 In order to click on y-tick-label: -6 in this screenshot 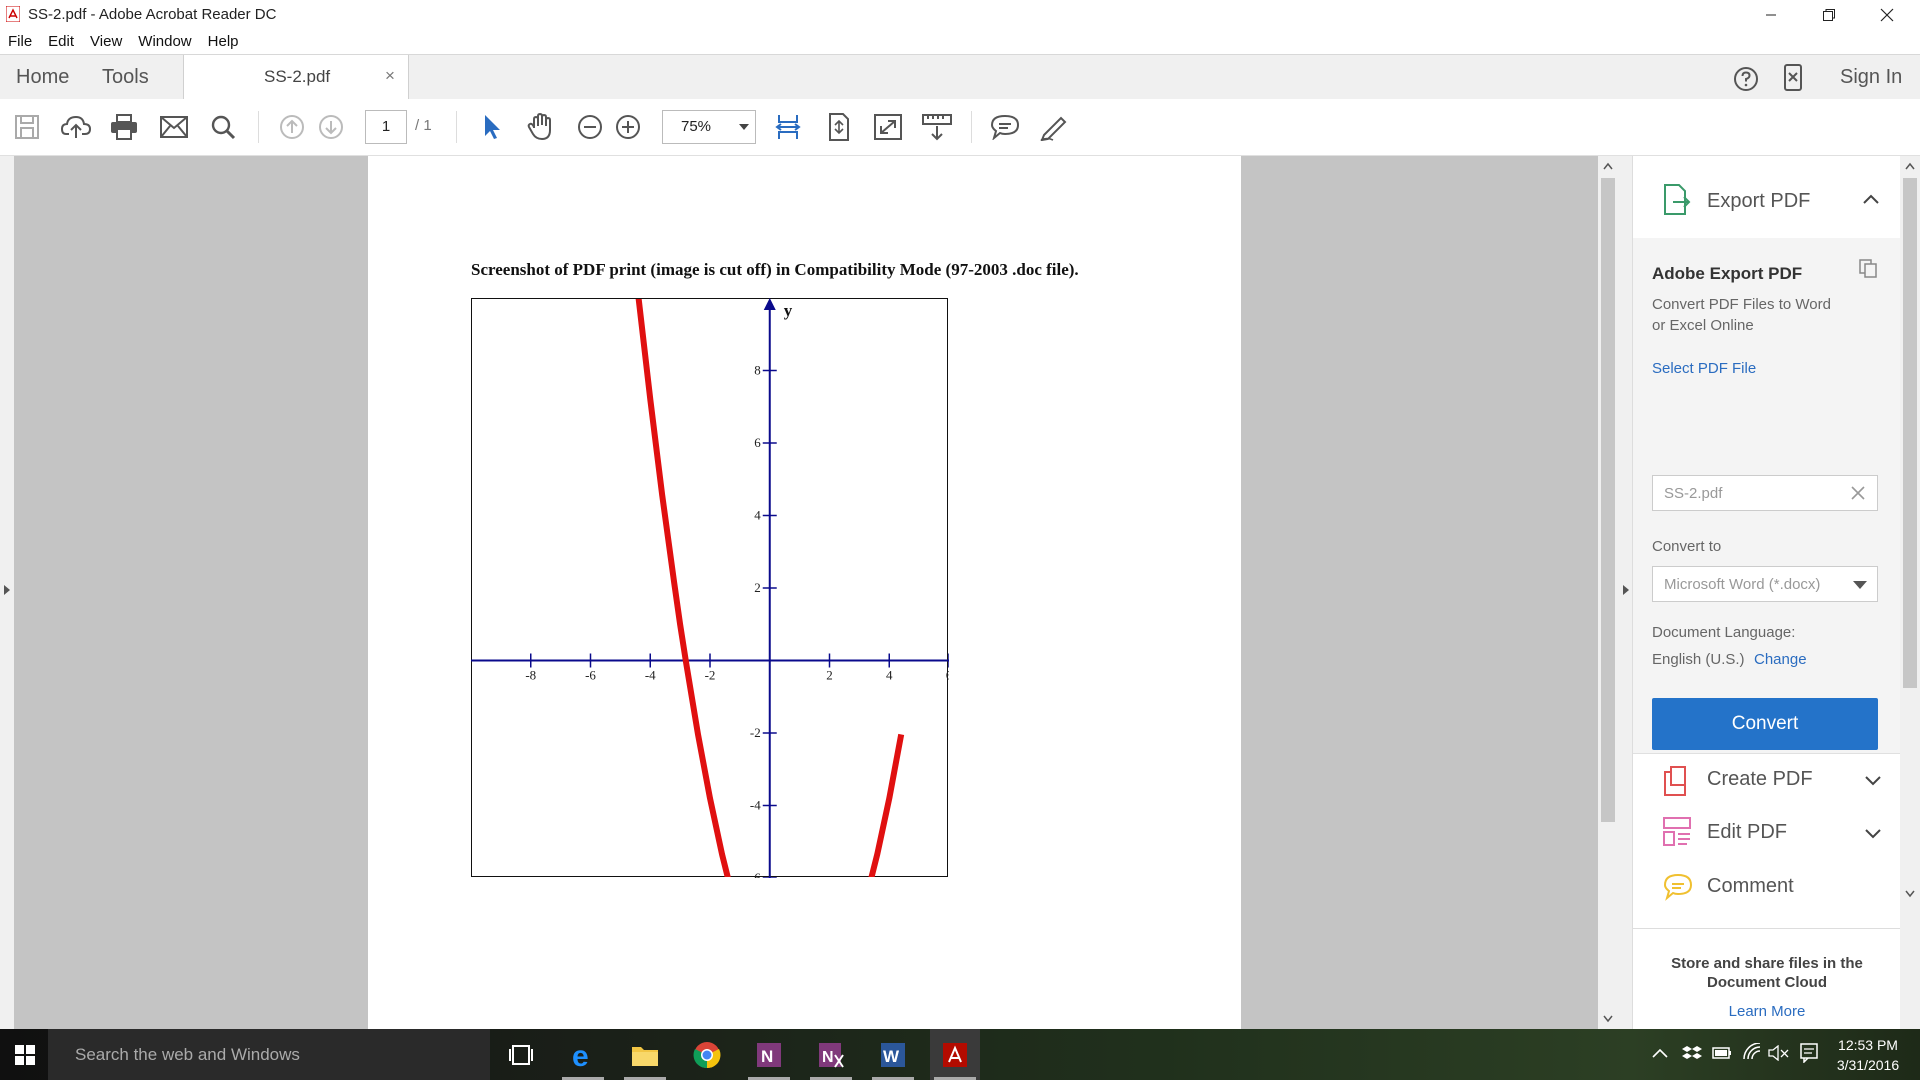, I will do `click(755, 874)`.